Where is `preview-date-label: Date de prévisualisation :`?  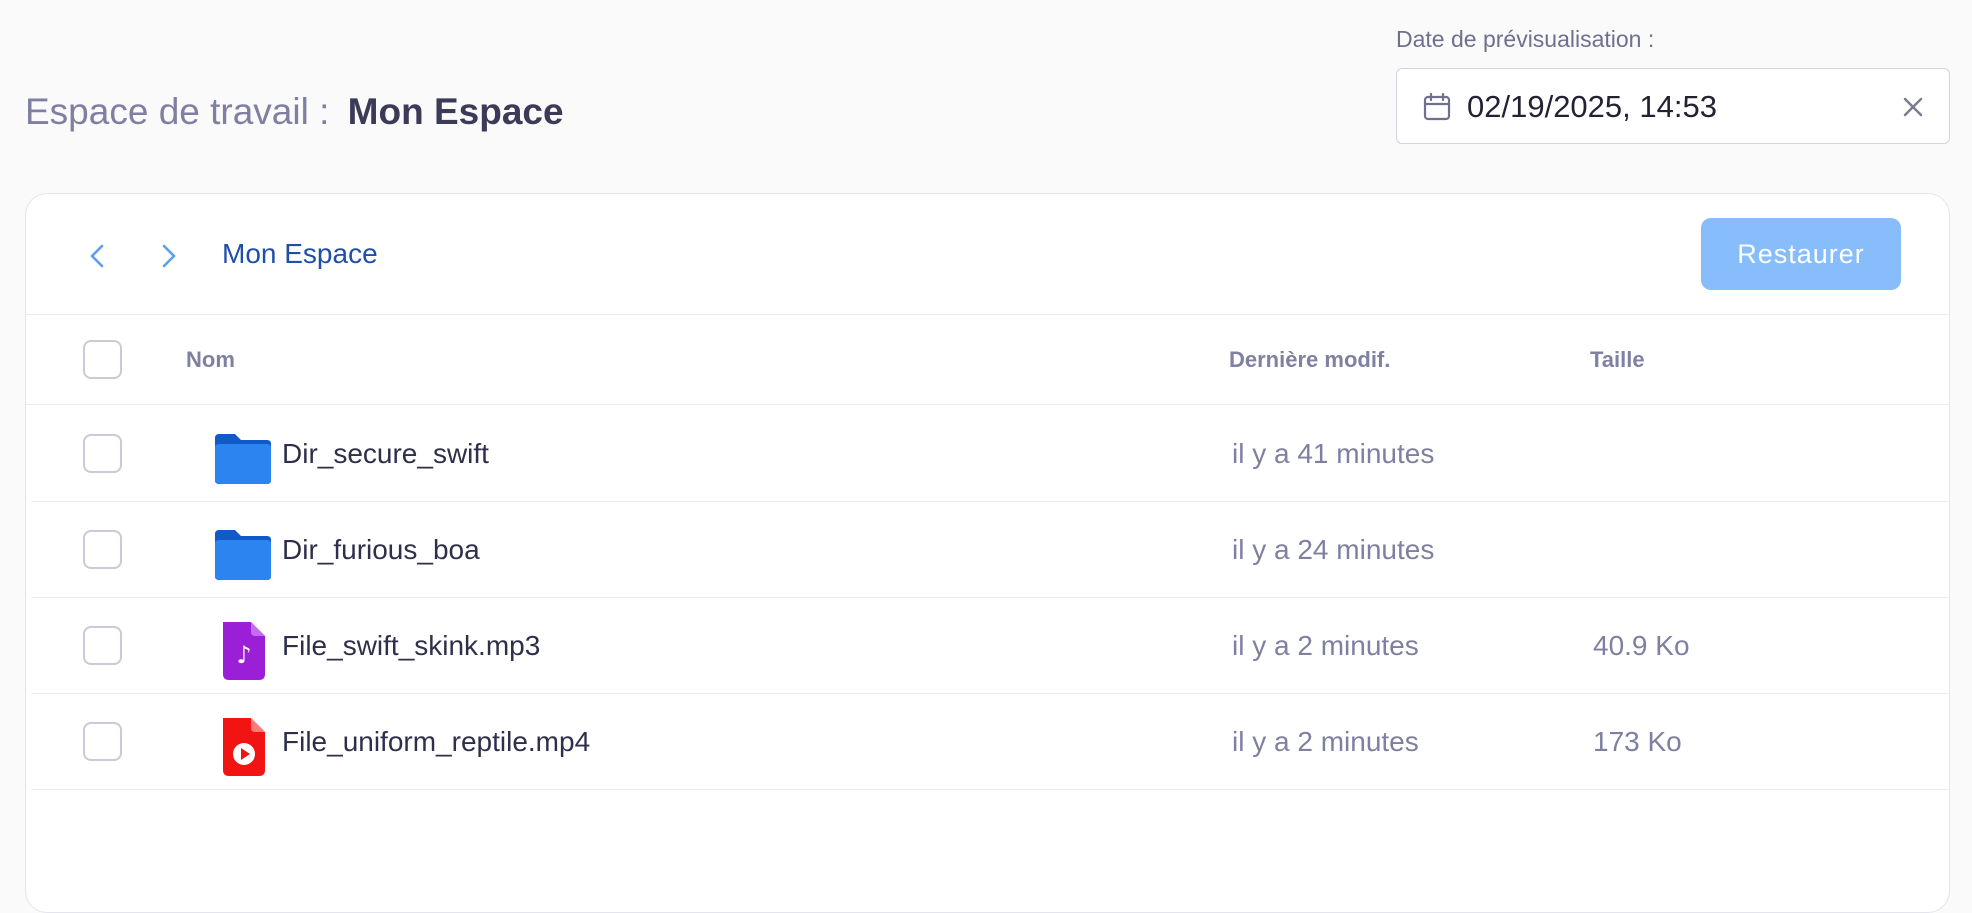 preview-date-label: Date de prévisualisation : is located at coordinates (1525, 39).